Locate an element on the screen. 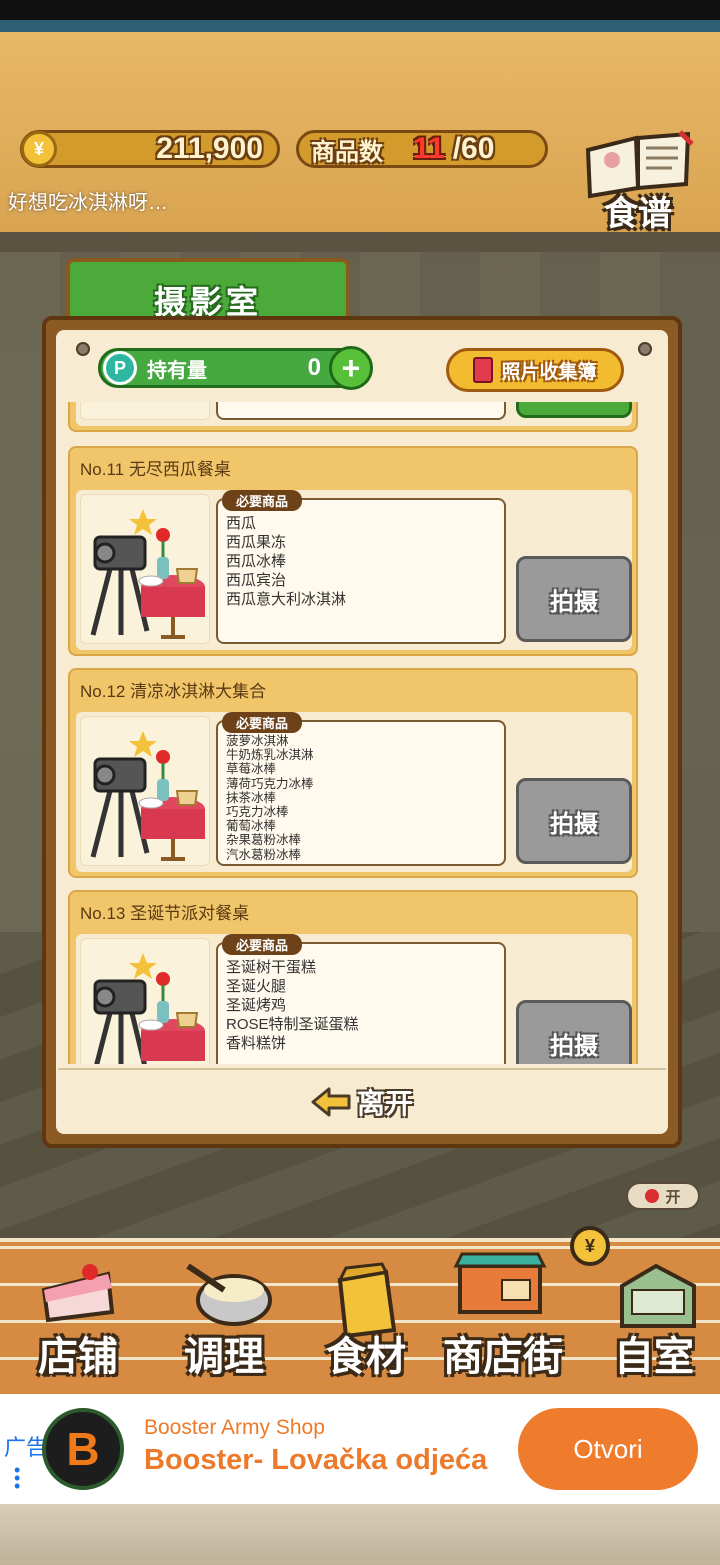 This screenshot has width=720, height=1565. required-items-box: 必要商品 西瓜 西瓜果冻 西瓜冰棒 西瓜宾治 西瓜意大利冰淇淋 is located at coordinates (361, 567).